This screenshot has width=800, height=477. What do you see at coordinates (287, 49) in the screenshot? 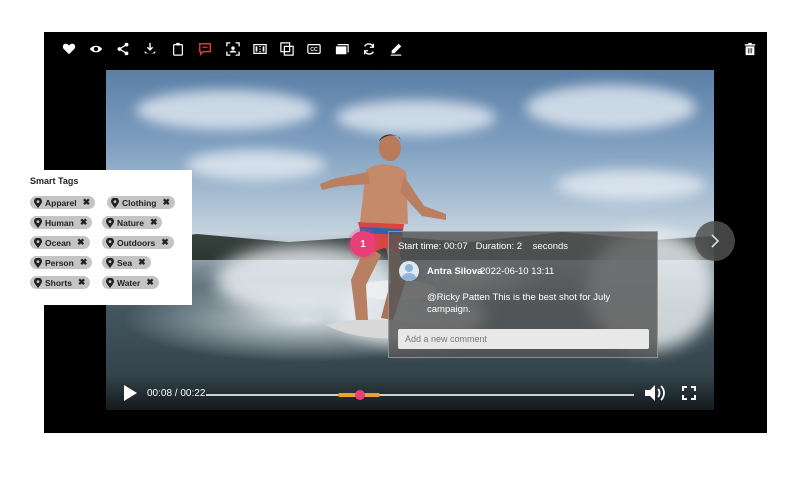
I see `copy-icon` at bounding box center [287, 49].